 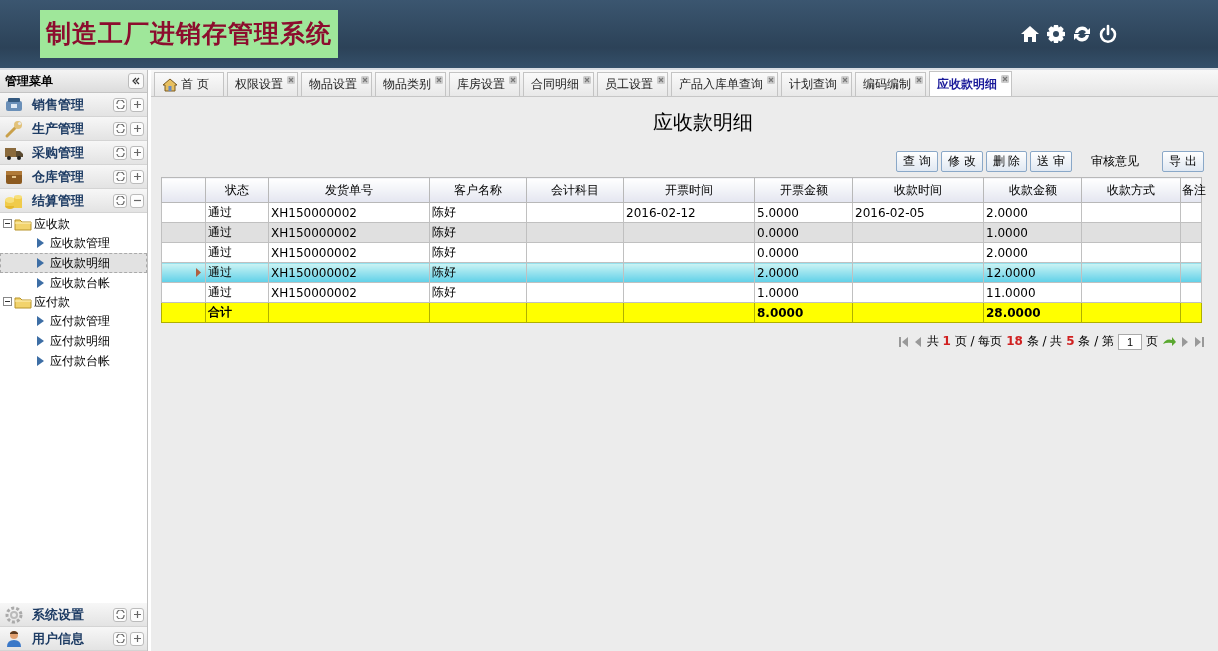 I want to click on tab: 应收款明细, so click(x=970, y=83).